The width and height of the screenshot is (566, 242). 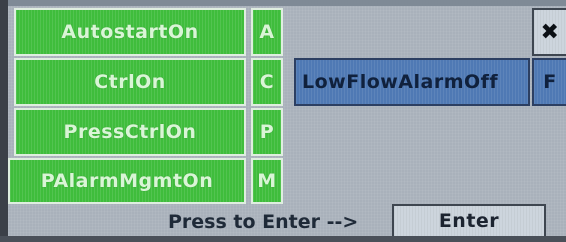 I want to click on low-flow-alarm-key-label: F, so click(x=550, y=82).